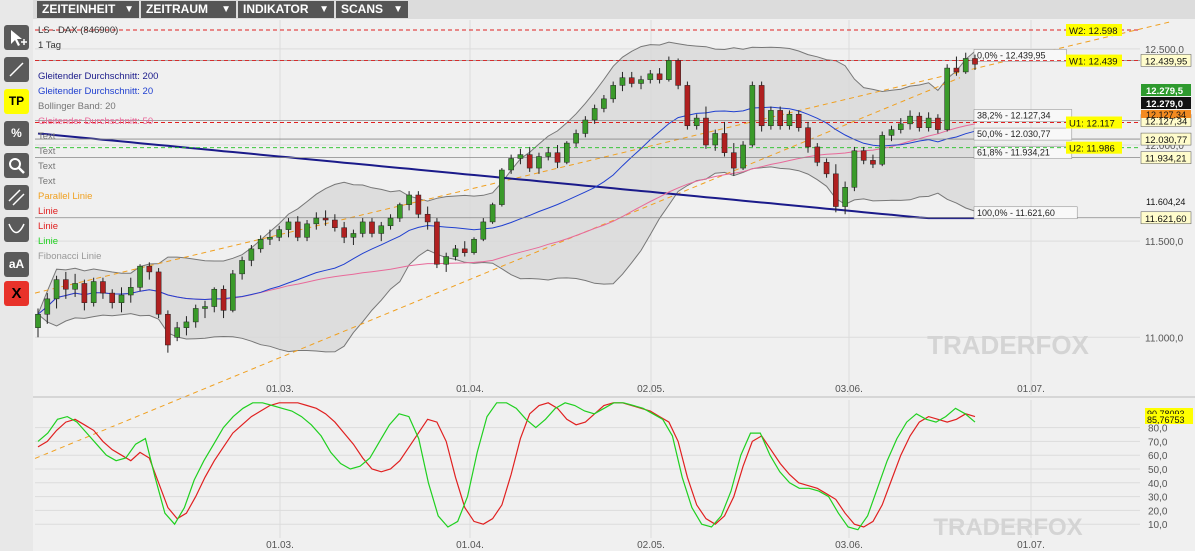  What do you see at coordinates (1092, 149) in the screenshot?
I see `level-label: U2: 11.986` at bounding box center [1092, 149].